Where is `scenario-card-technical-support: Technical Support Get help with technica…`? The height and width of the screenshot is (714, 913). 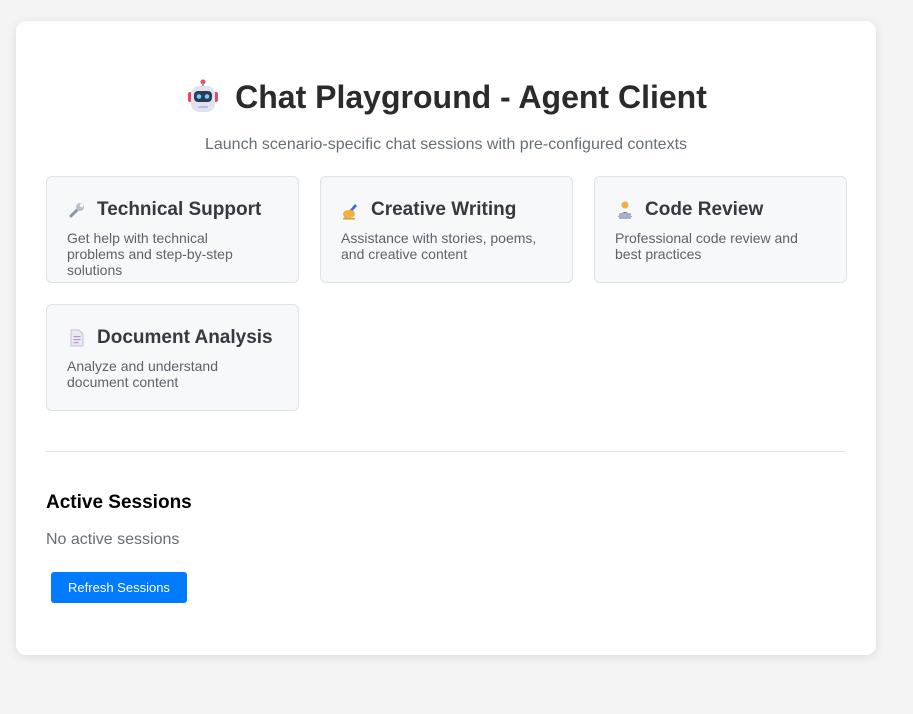
scenario-card-technical-support: Technical Support Get help with technica… is located at coordinates (172, 229).